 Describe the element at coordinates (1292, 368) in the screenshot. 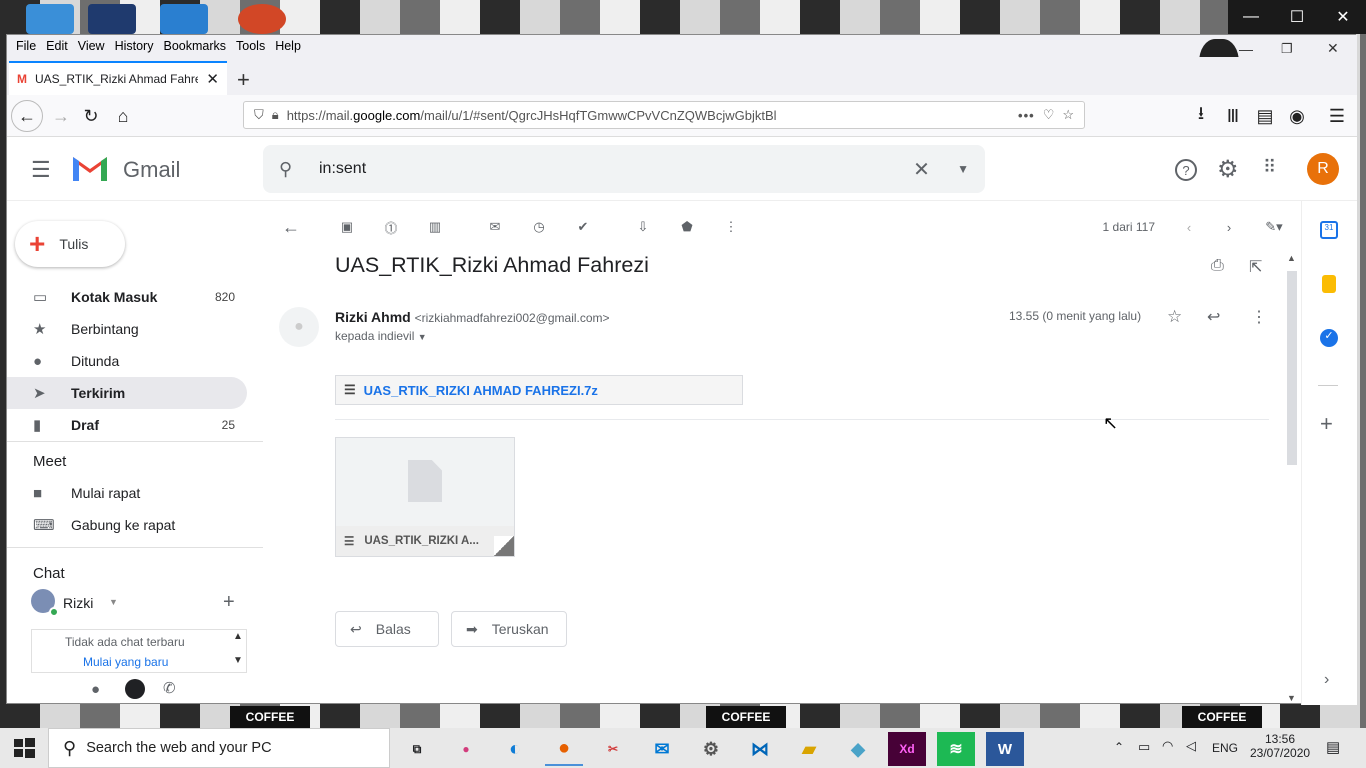

I see `scroll-thumb` at that location.